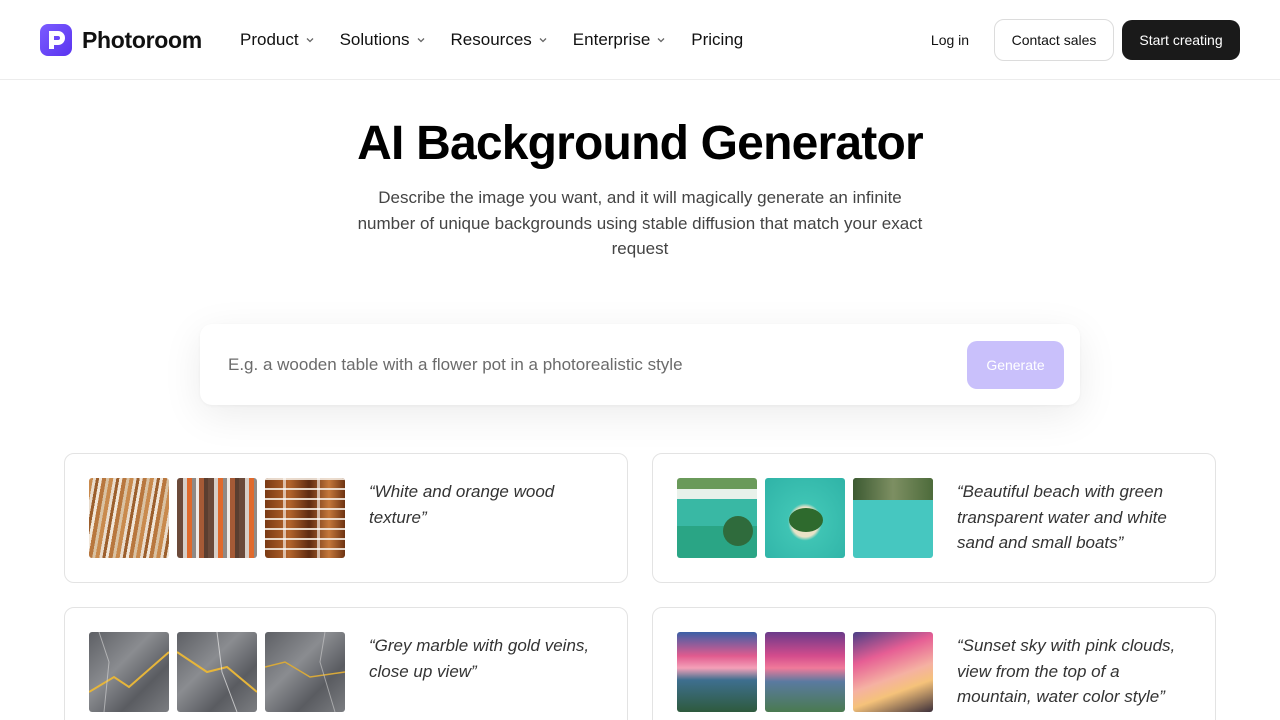 The width and height of the screenshot is (1280, 720). I want to click on nav-item-label: Product, so click(269, 39).